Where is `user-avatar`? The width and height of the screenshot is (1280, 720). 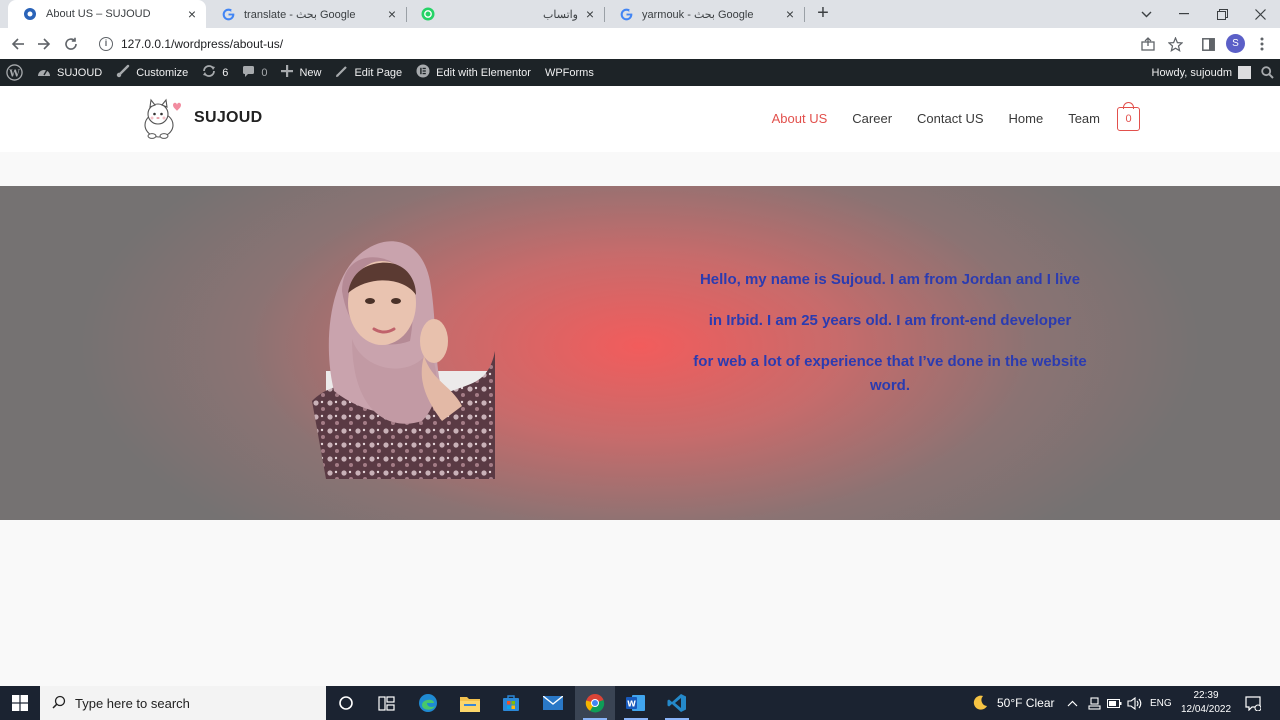
user-avatar is located at coordinates (1244, 72).